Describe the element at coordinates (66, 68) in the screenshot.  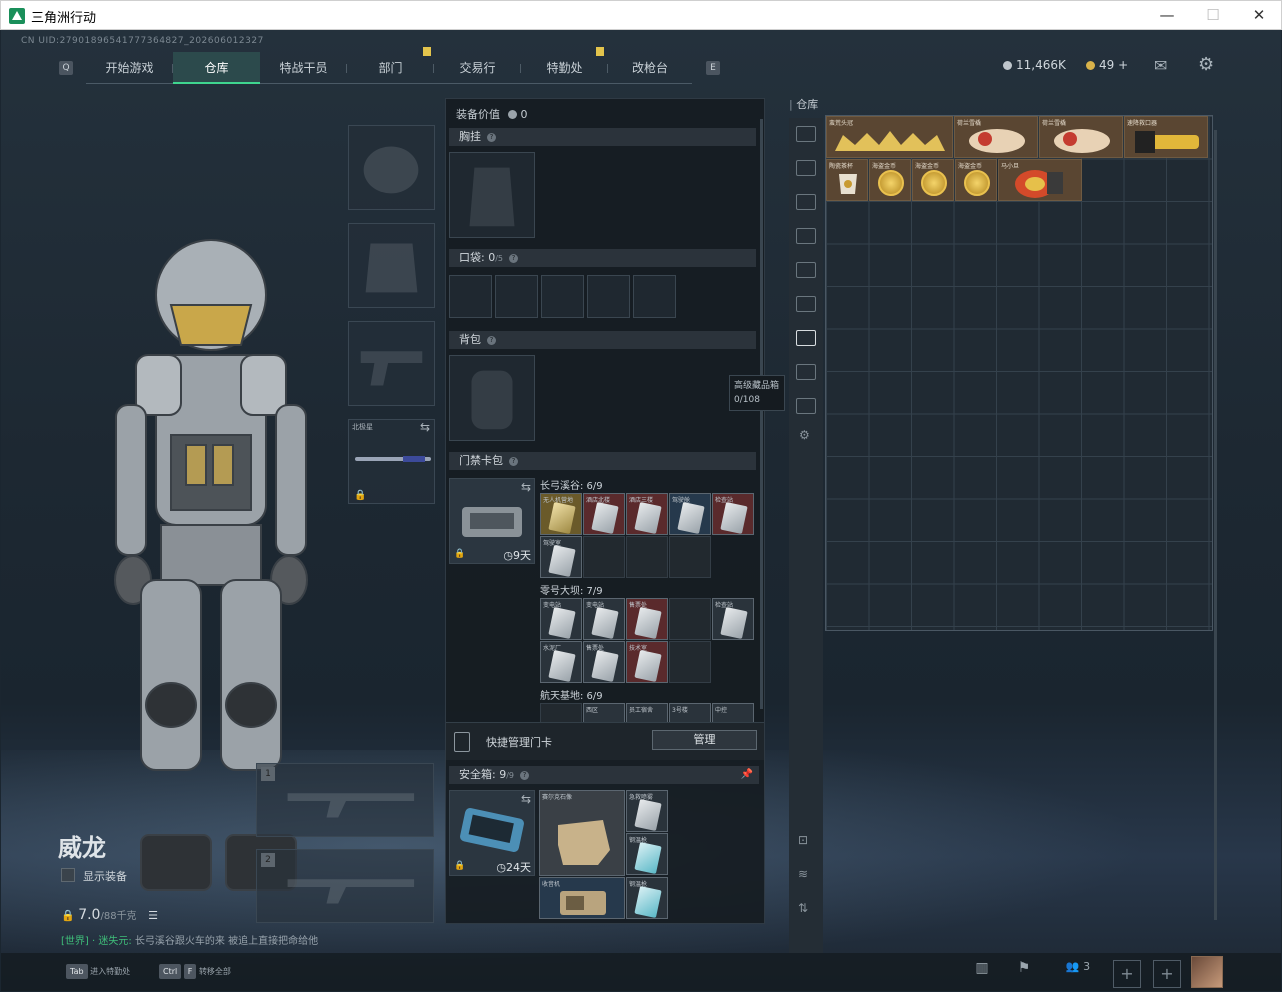
I see `nav-left-key-icon: Q` at that location.